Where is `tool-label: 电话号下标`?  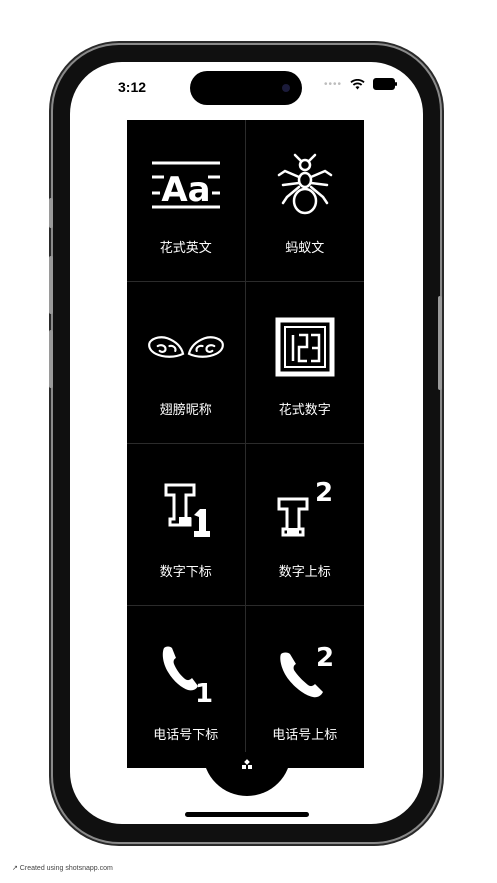
tool-label: 电话号下标 is located at coordinates (186, 734).